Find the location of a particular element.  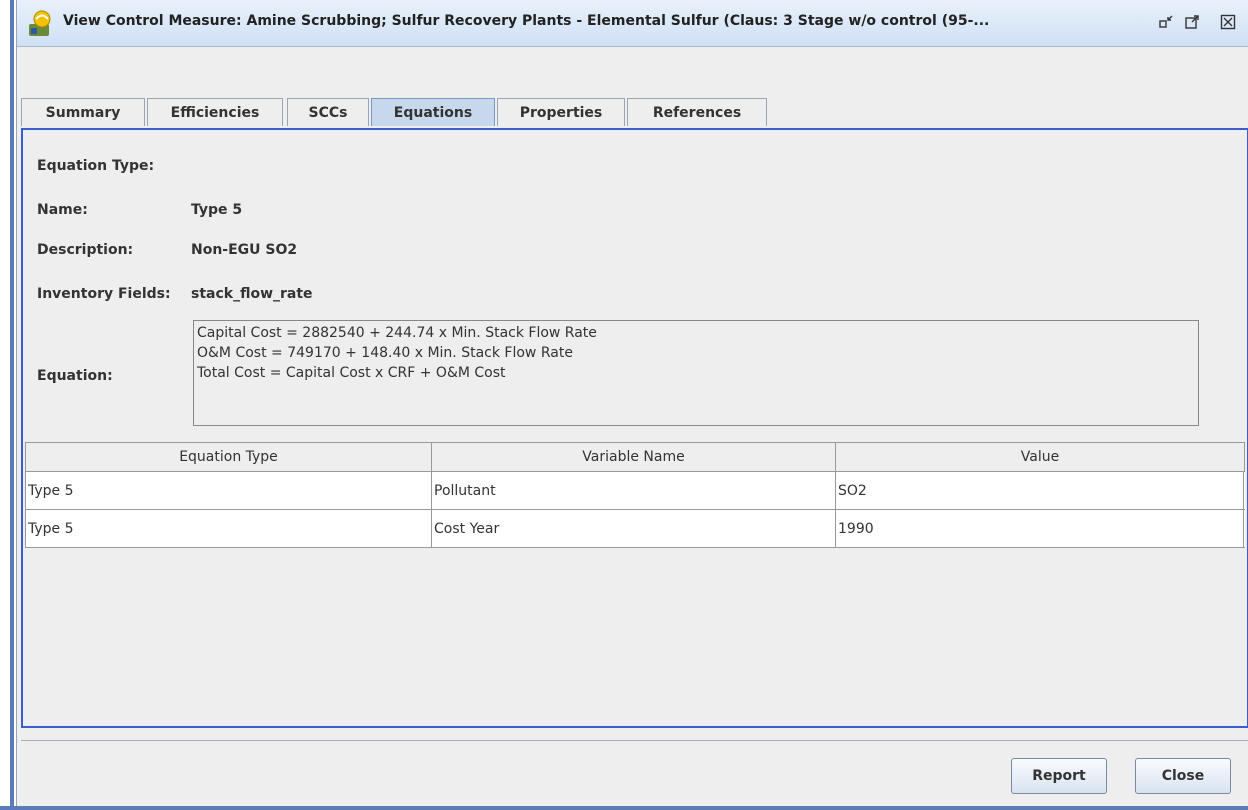

divider is located at coordinates (634, 740).